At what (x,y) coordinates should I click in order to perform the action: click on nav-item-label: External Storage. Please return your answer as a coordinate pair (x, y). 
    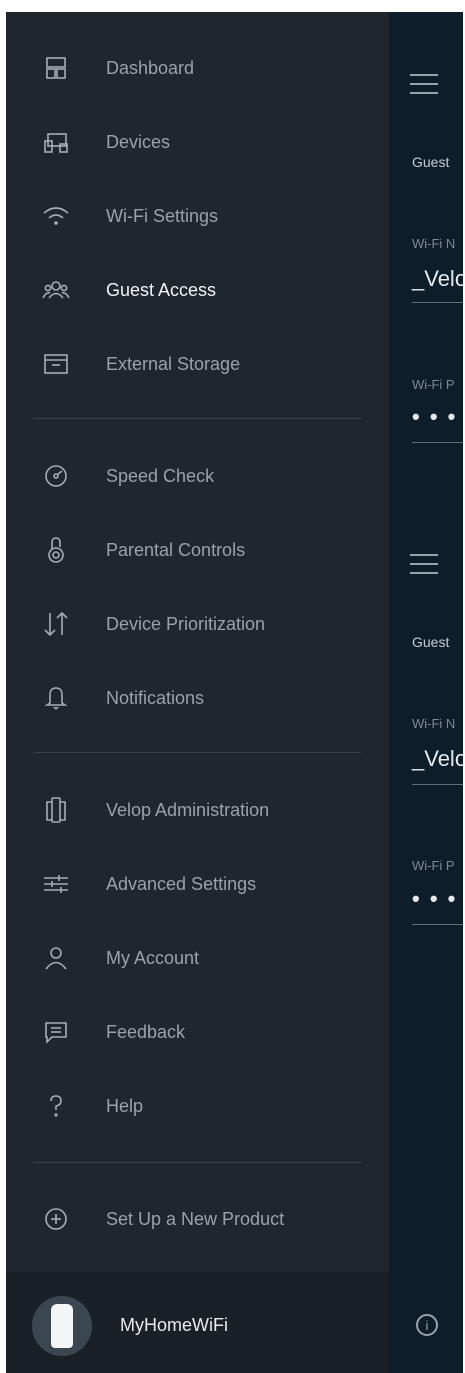
    Looking at the image, I should click on (173, 363).